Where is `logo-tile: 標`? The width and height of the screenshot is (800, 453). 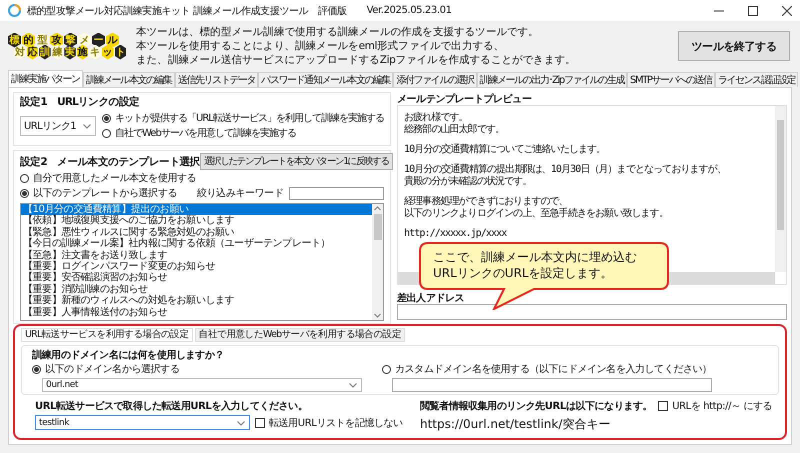 logo-tile: 標 is located at coordinates (14, 40).